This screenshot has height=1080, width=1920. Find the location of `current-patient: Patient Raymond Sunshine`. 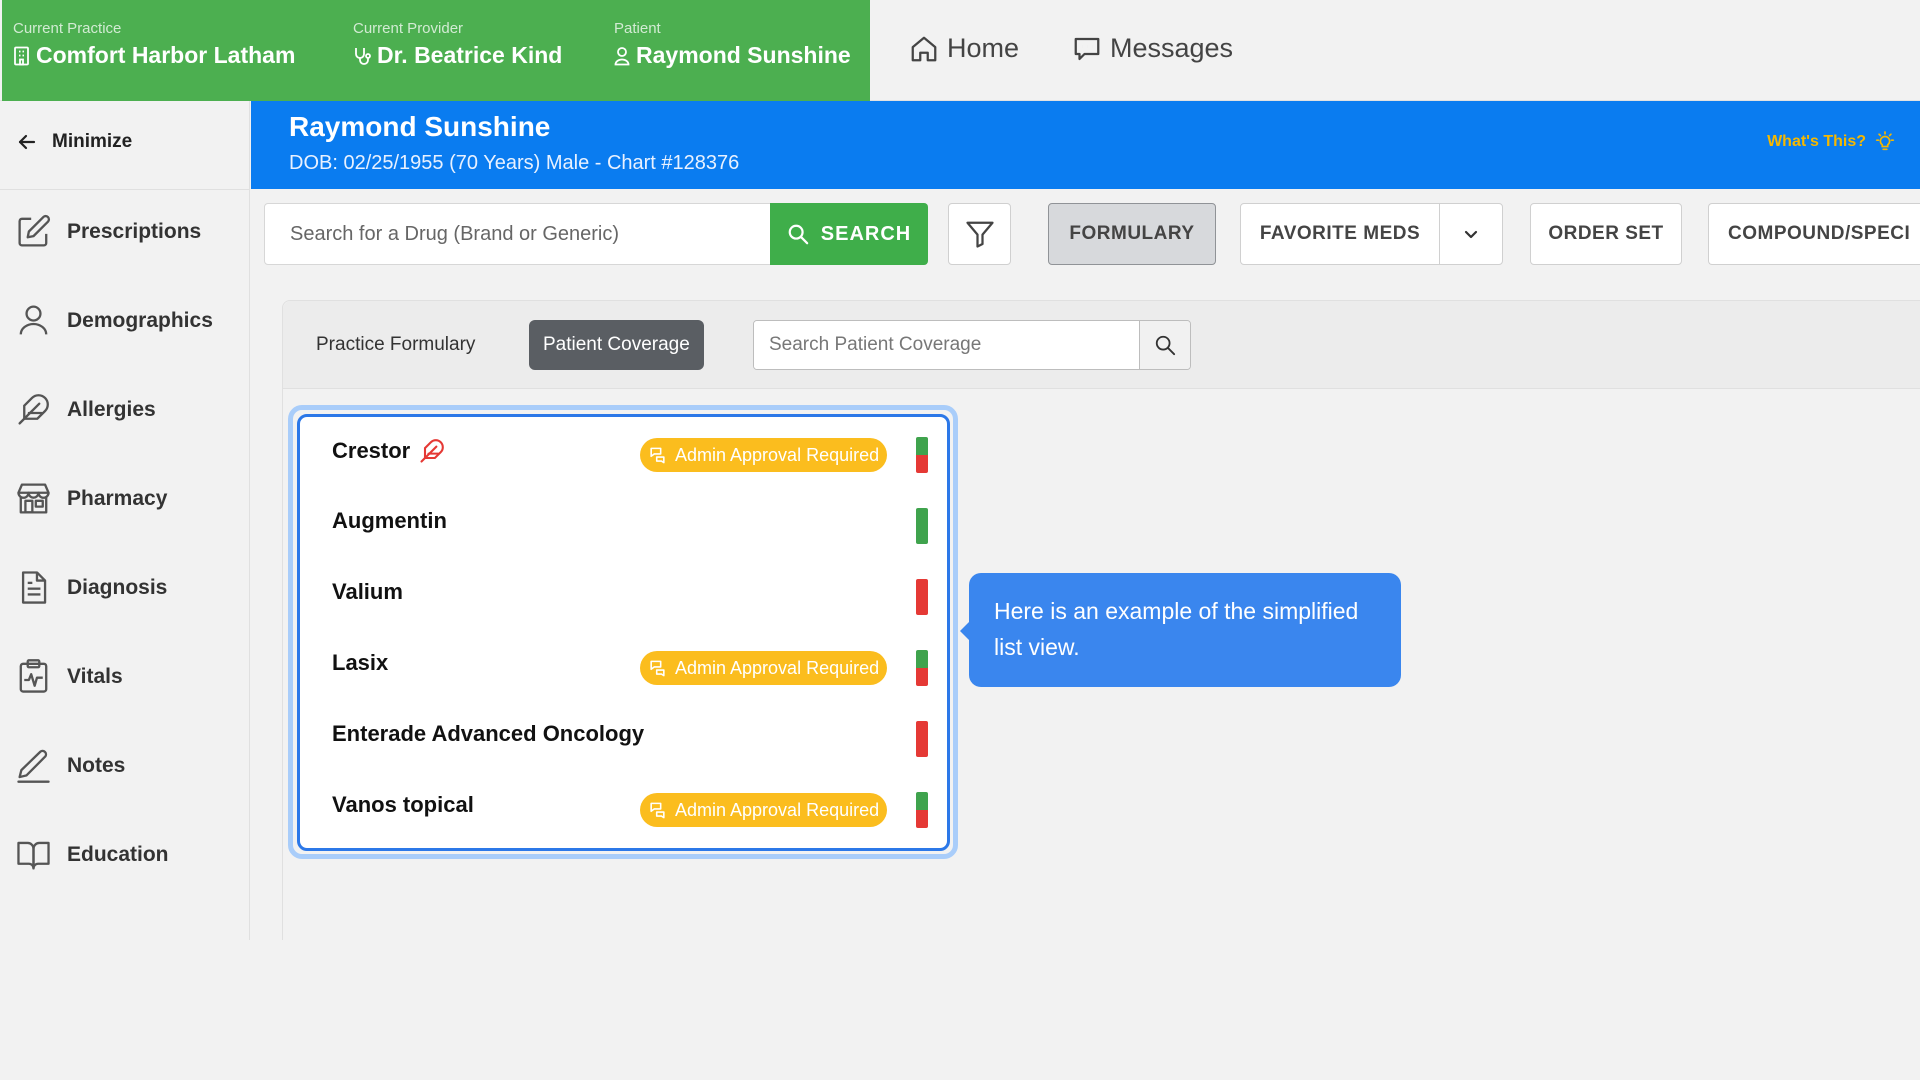

current-patient: Patient Raymond Sunshine is located at coordinates (732, 44).